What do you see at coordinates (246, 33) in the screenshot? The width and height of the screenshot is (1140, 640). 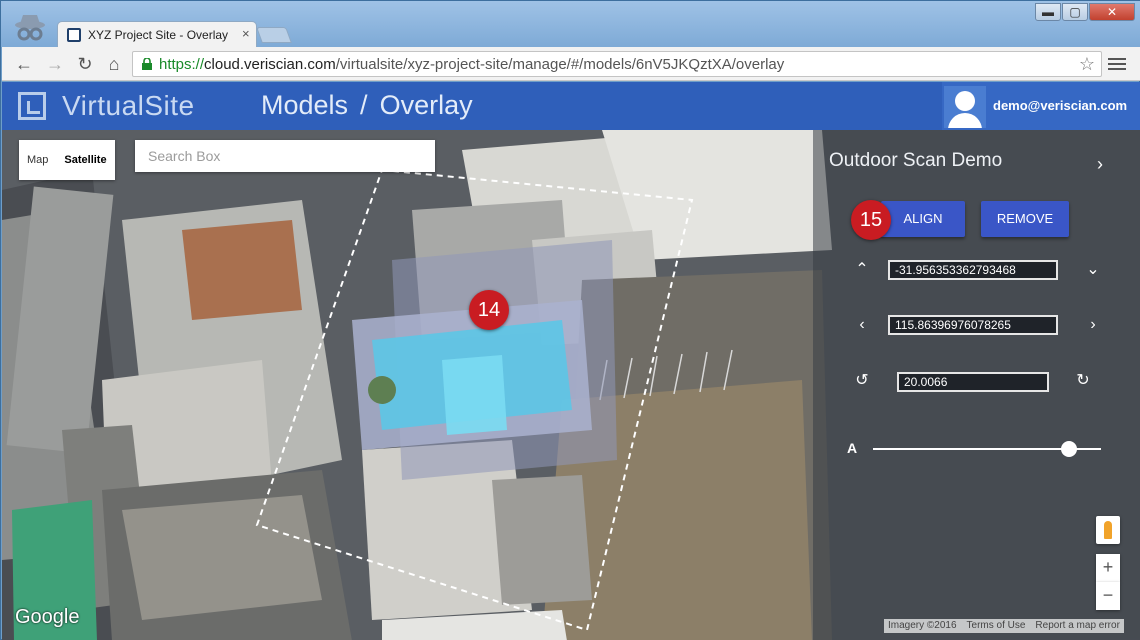 I see `tab-close-icon: ×` at bounding box center [246, 33].